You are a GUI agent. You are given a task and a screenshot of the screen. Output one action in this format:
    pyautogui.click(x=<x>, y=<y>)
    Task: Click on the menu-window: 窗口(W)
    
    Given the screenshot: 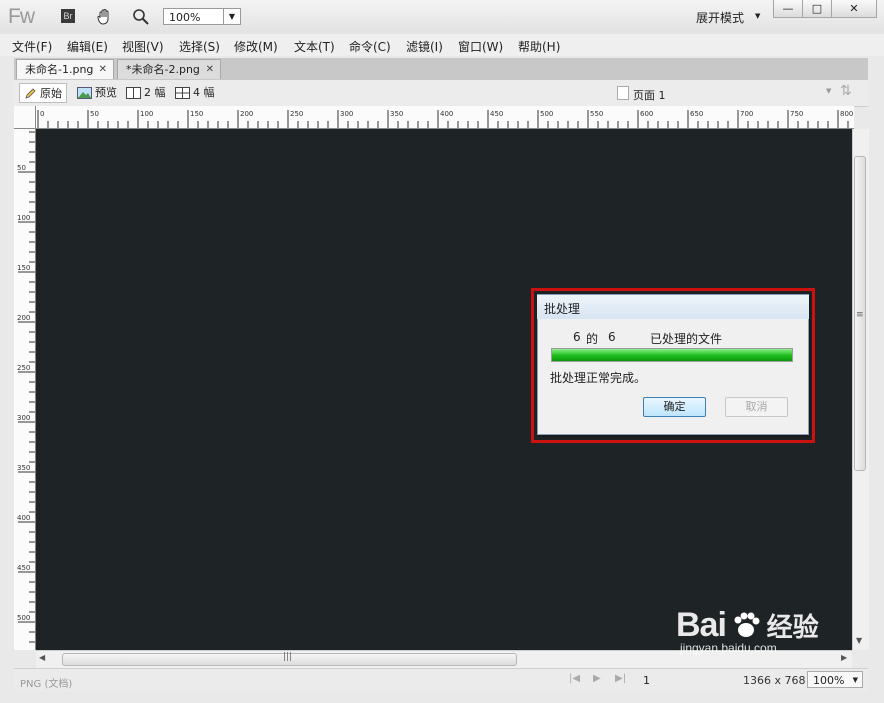 What is the action you would take?
    pyautogui.click(x=480, y=46)
    